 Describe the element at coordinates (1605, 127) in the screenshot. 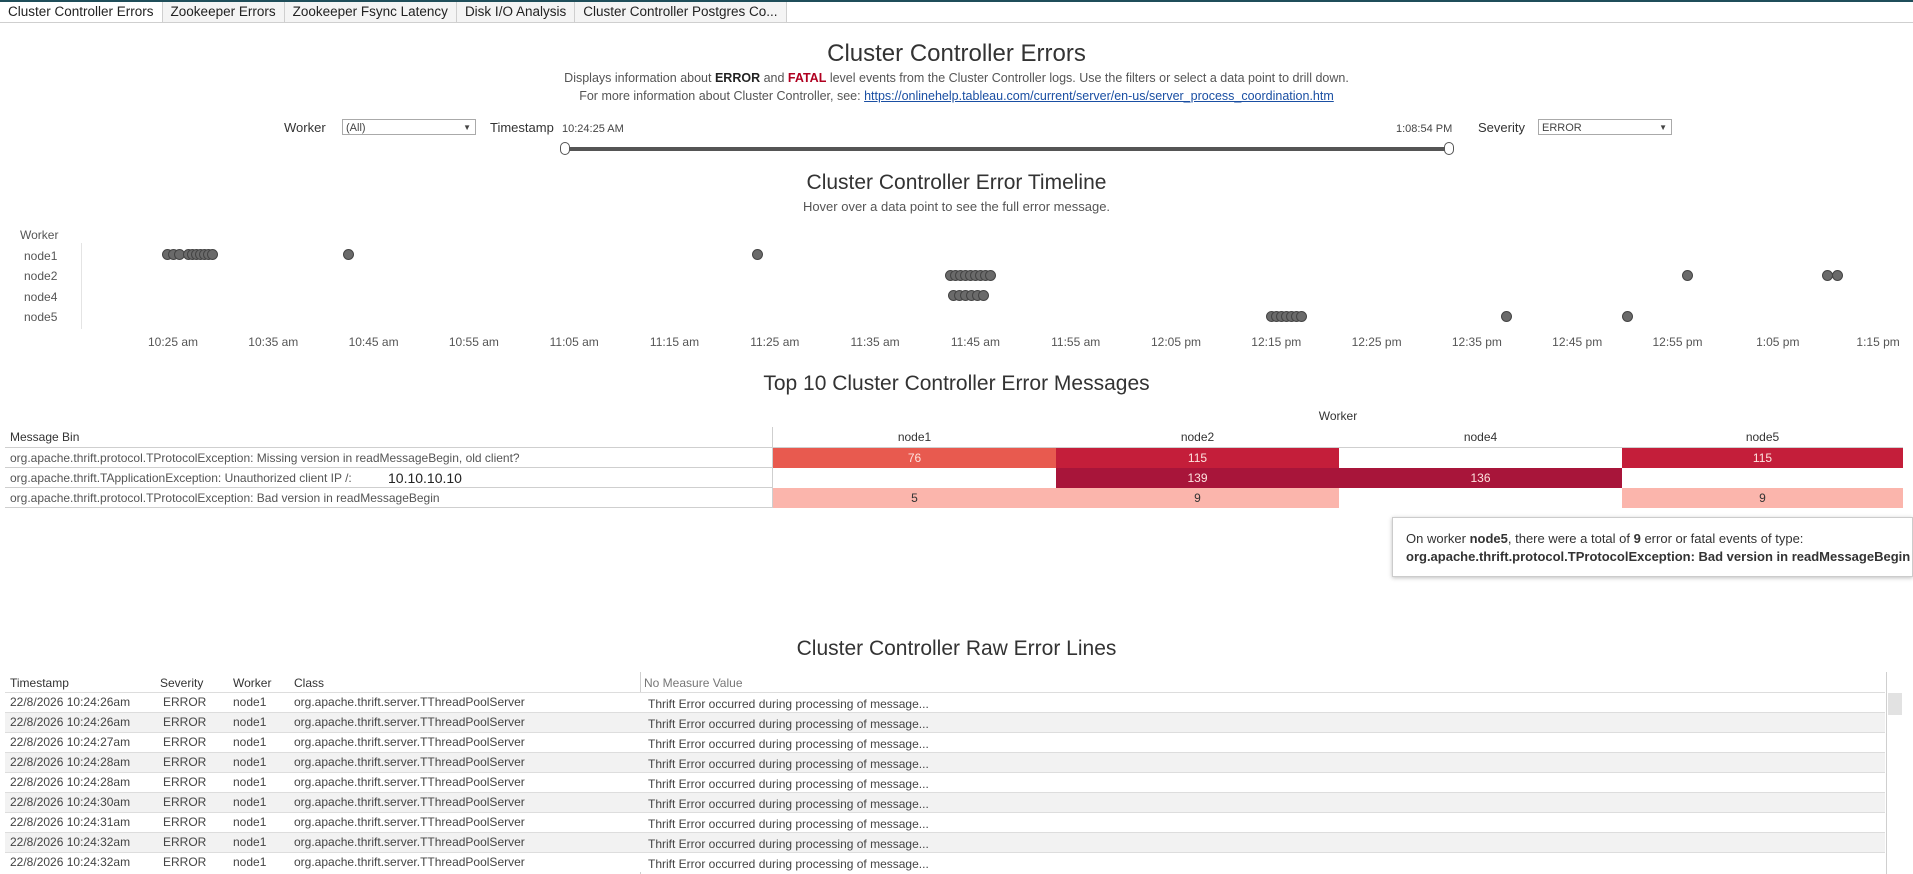

I see `severity-filter-dropdown: ERROR ▼` at that location.